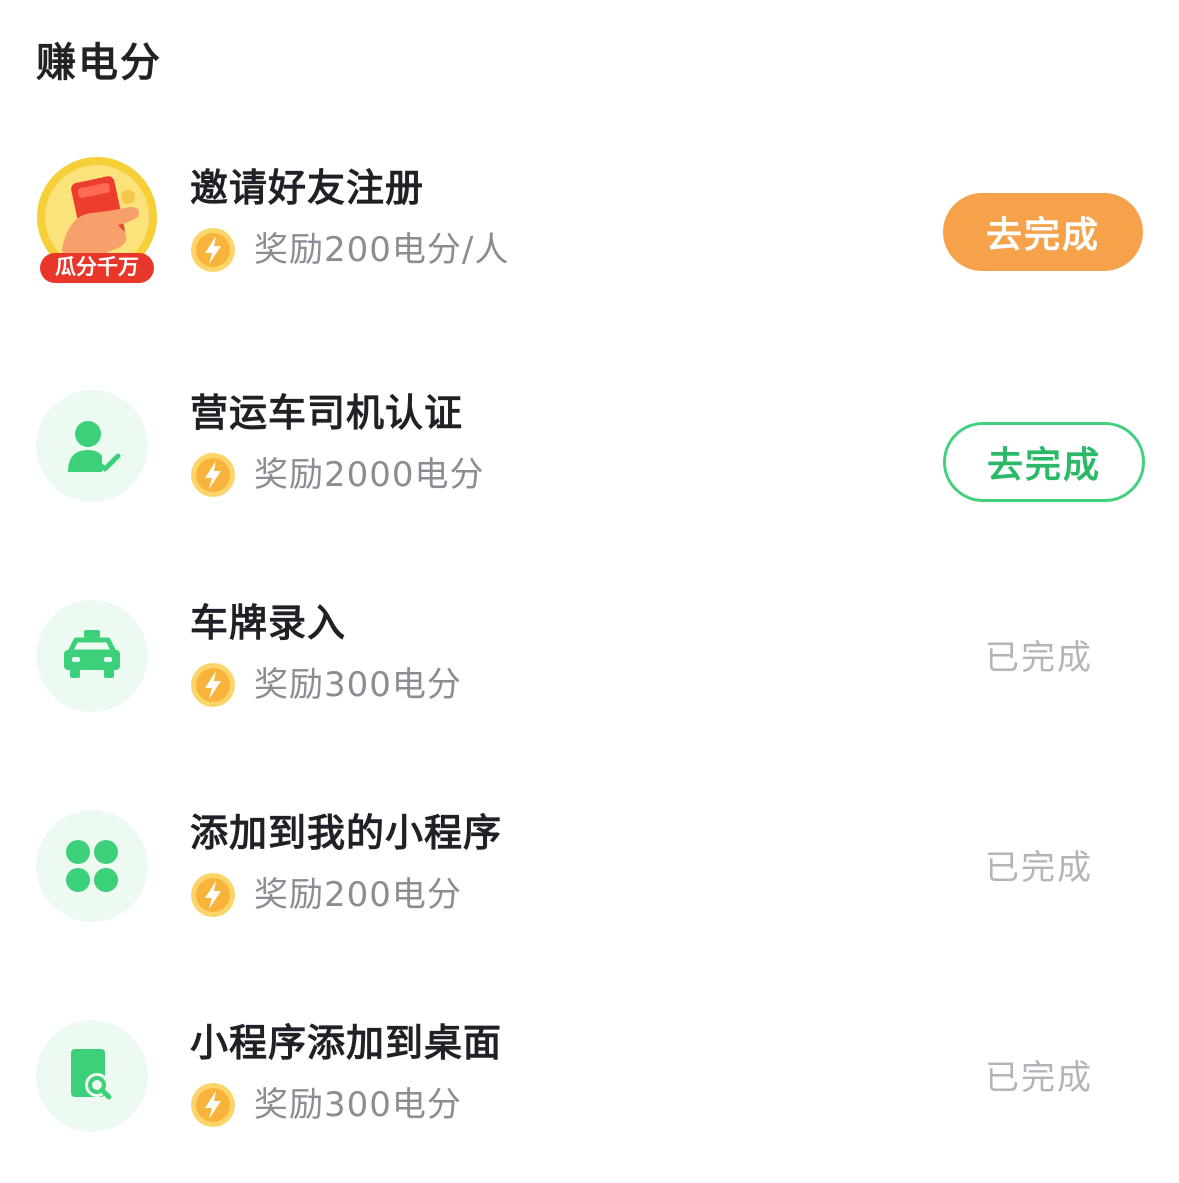 The height and width of the screenshot is (1183, 1179). Describe the element at coordinates (97, 267) in the screenshot. I see `invite-badge-text: 瓜分千万` at that location.